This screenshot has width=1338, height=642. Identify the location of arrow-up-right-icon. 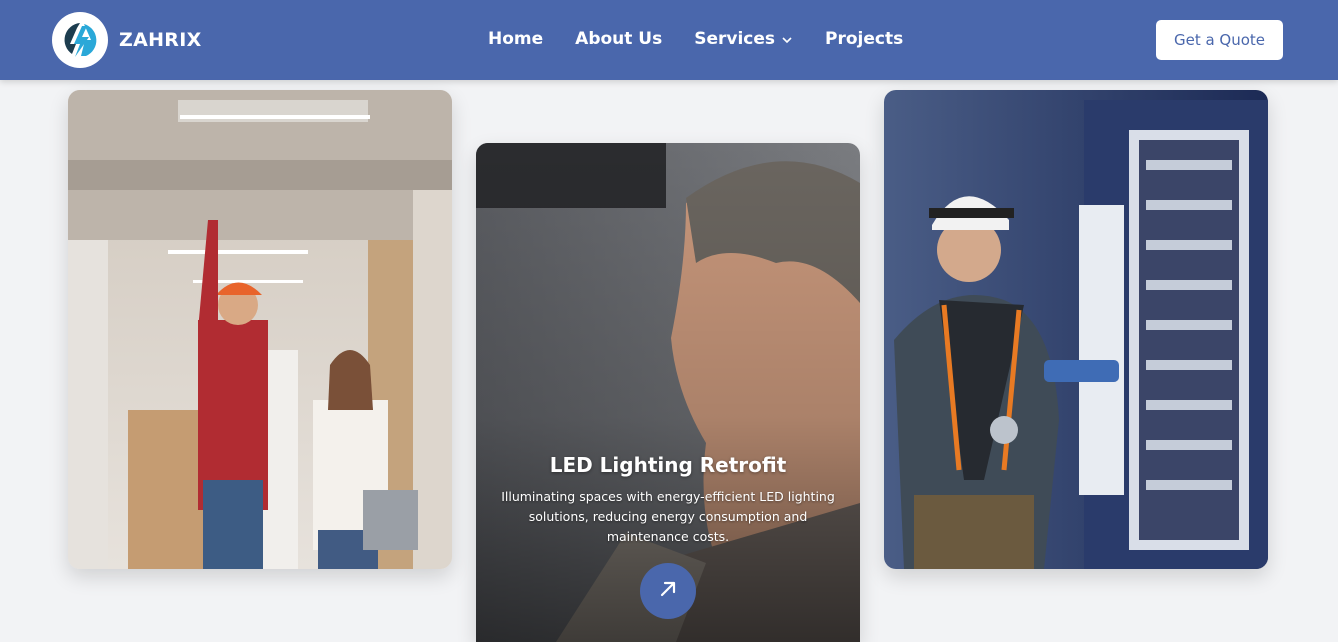
(668, 591).